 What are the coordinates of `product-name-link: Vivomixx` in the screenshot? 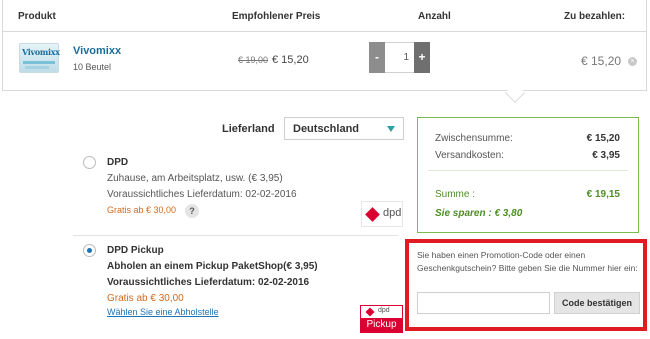 It's located at (97, 51).